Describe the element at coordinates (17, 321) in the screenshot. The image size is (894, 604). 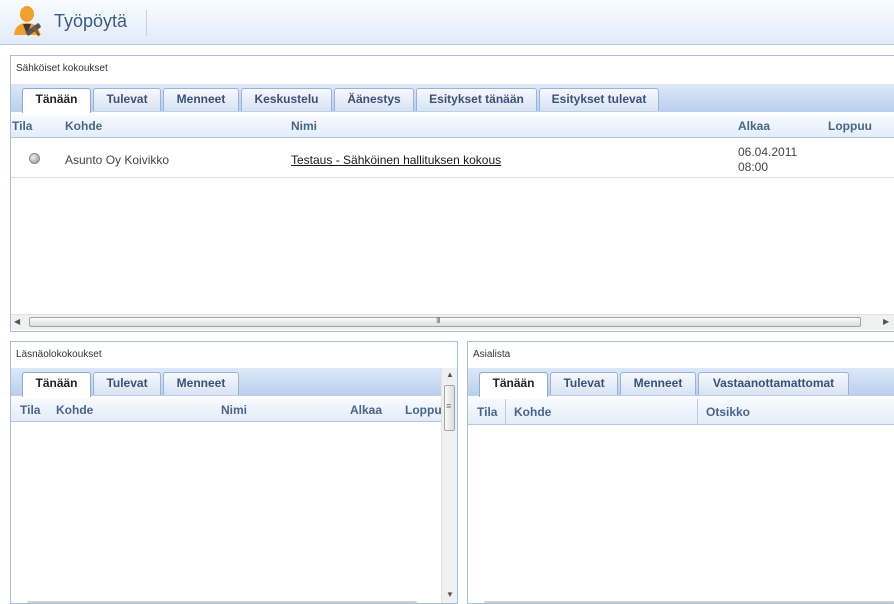
I see `scroll-left-icon: ◀` at that location.